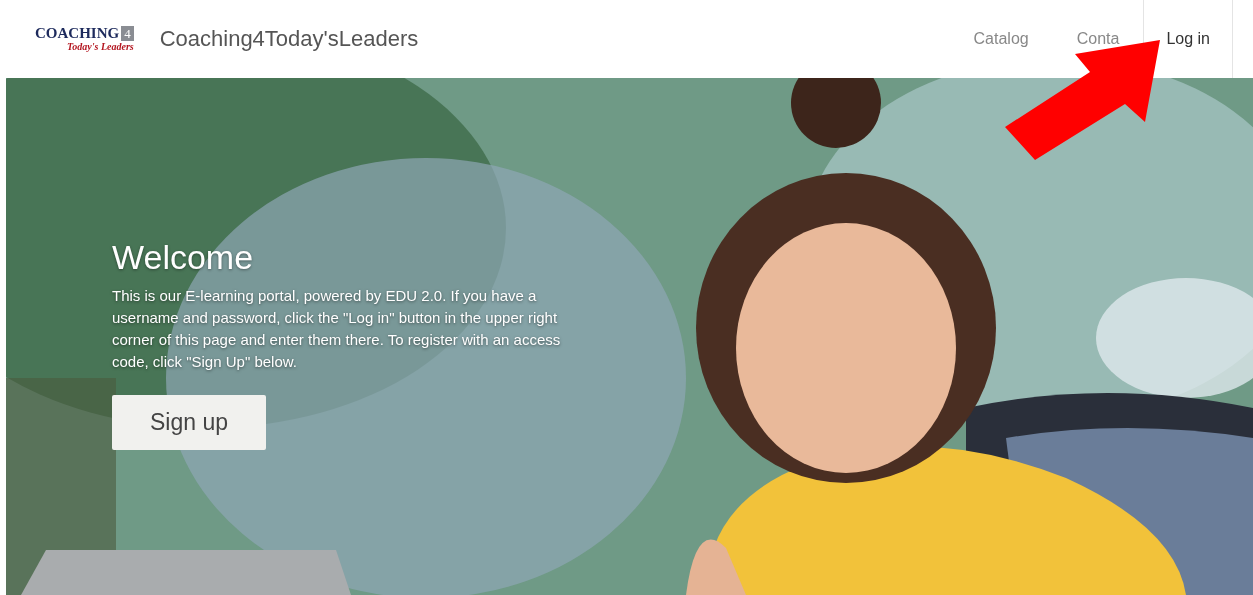 This screenshot has height=595, width=1253. What do you see at coordinates (1001, 39) in the screenshot?
I see `nav-link: Catalog` at bounding box center [1001, 39].